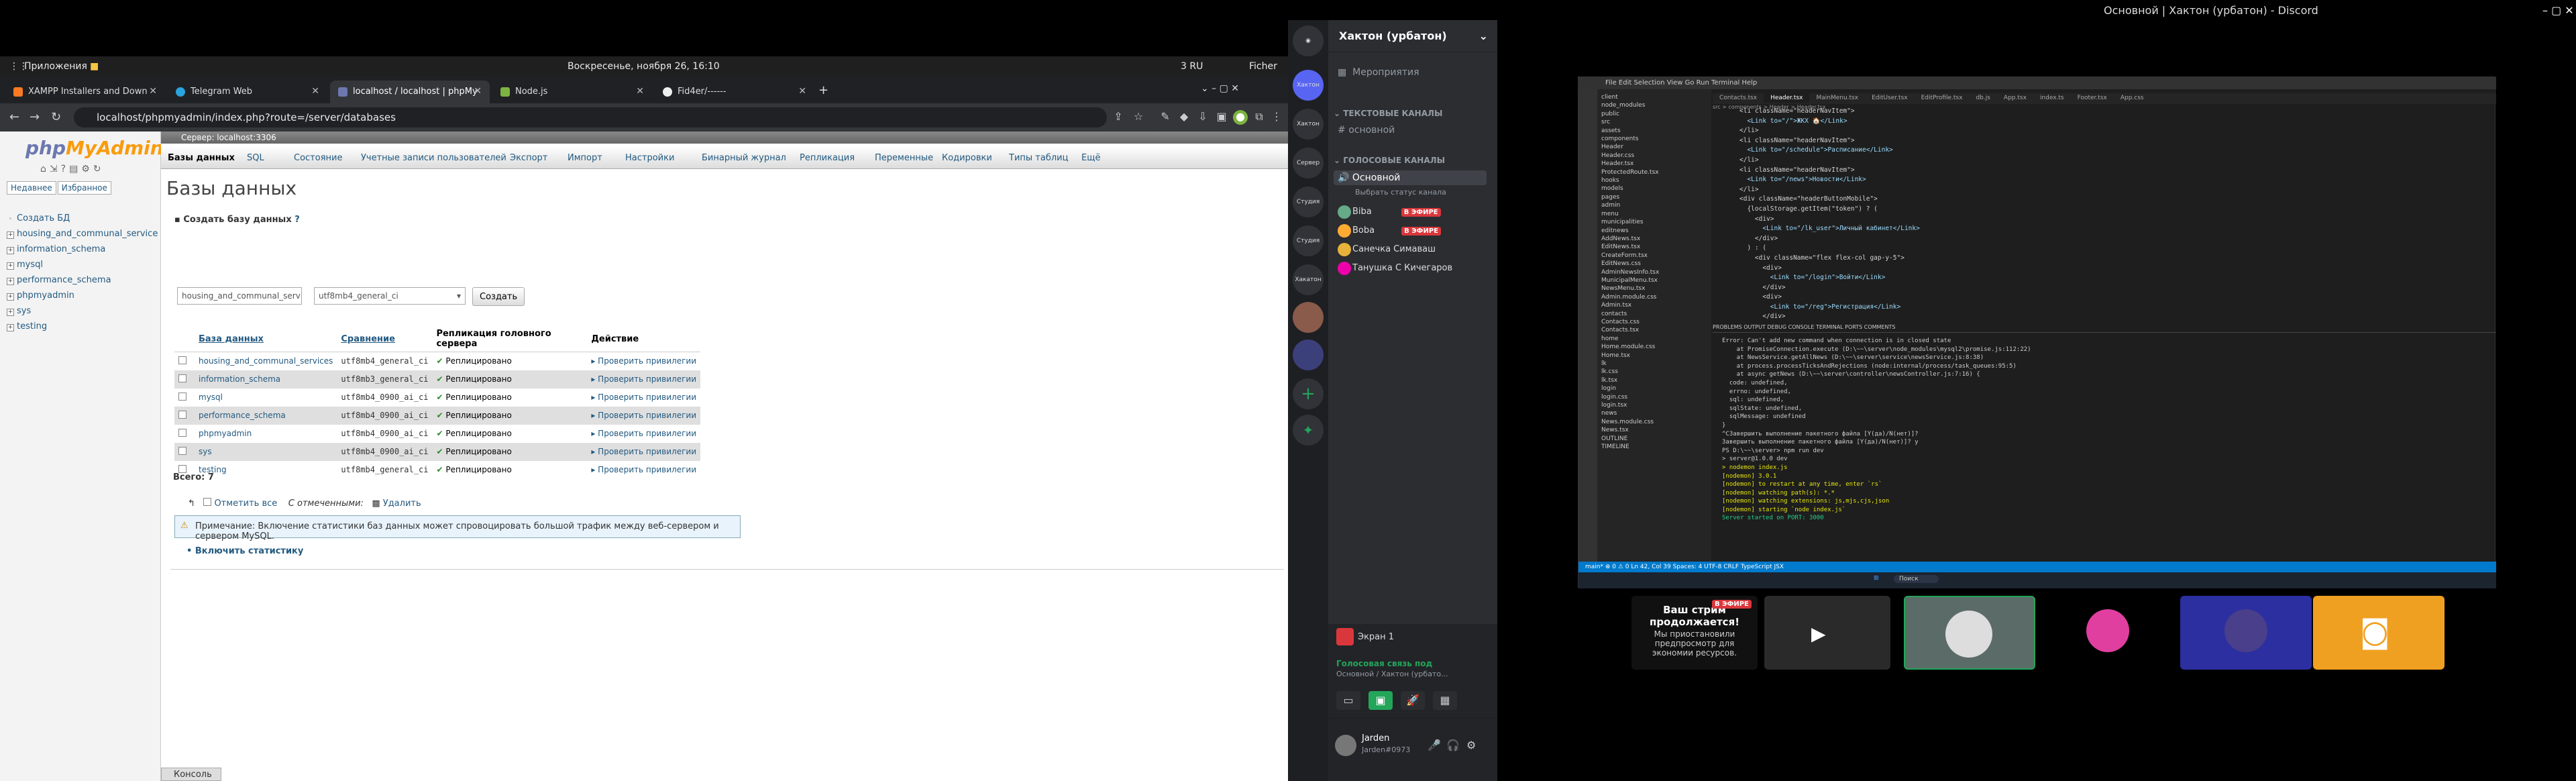 Image resolution: width=2576 pixels, height=781 pixels. What do you see at coordinates (1453, 745) in the screenshot?
I see `headphones-icon: 🎧` at bounding box center [1453, 745].